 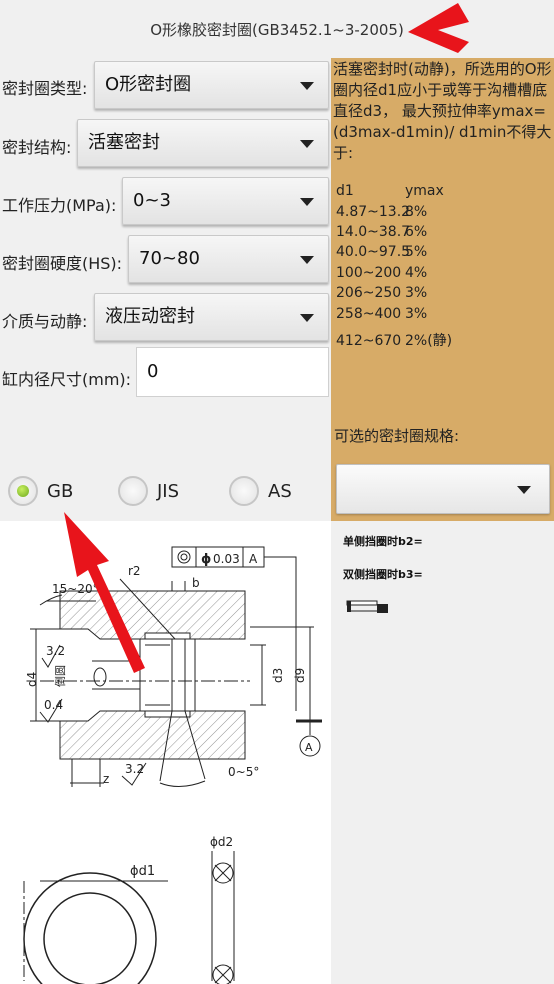 I want to click on svg-text: 15~20°, so click(x=75, y=589).